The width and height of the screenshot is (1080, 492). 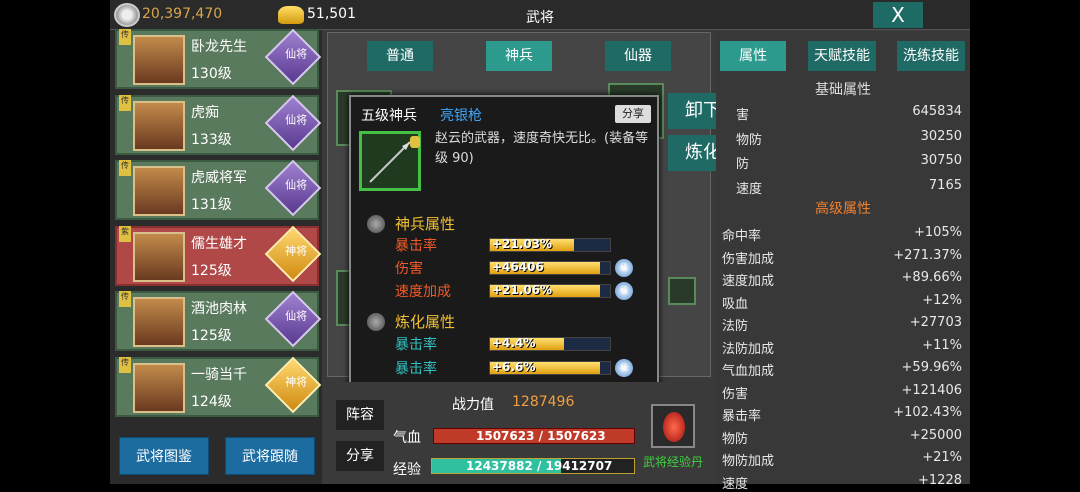 What do you see at coordinates (842, 459) in the screenshot?
I see `advanced-attribute-row: 物防加成 +21%` at bounding box center [842, 459].